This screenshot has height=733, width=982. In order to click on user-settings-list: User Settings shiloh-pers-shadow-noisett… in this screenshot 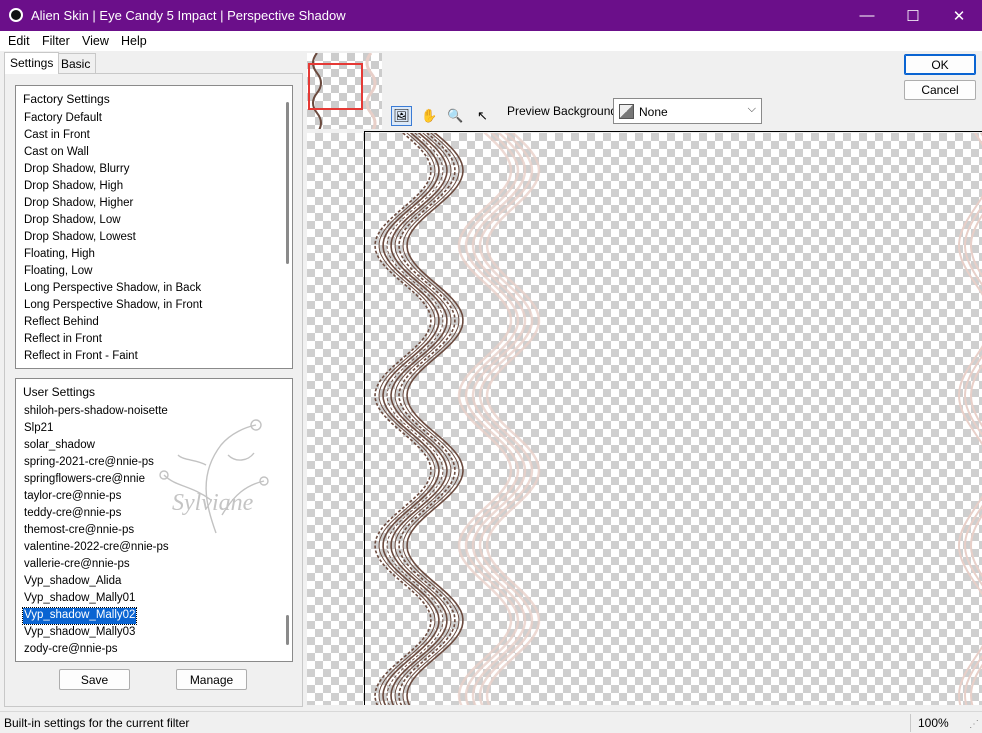, I will do `click(154, 520)`.